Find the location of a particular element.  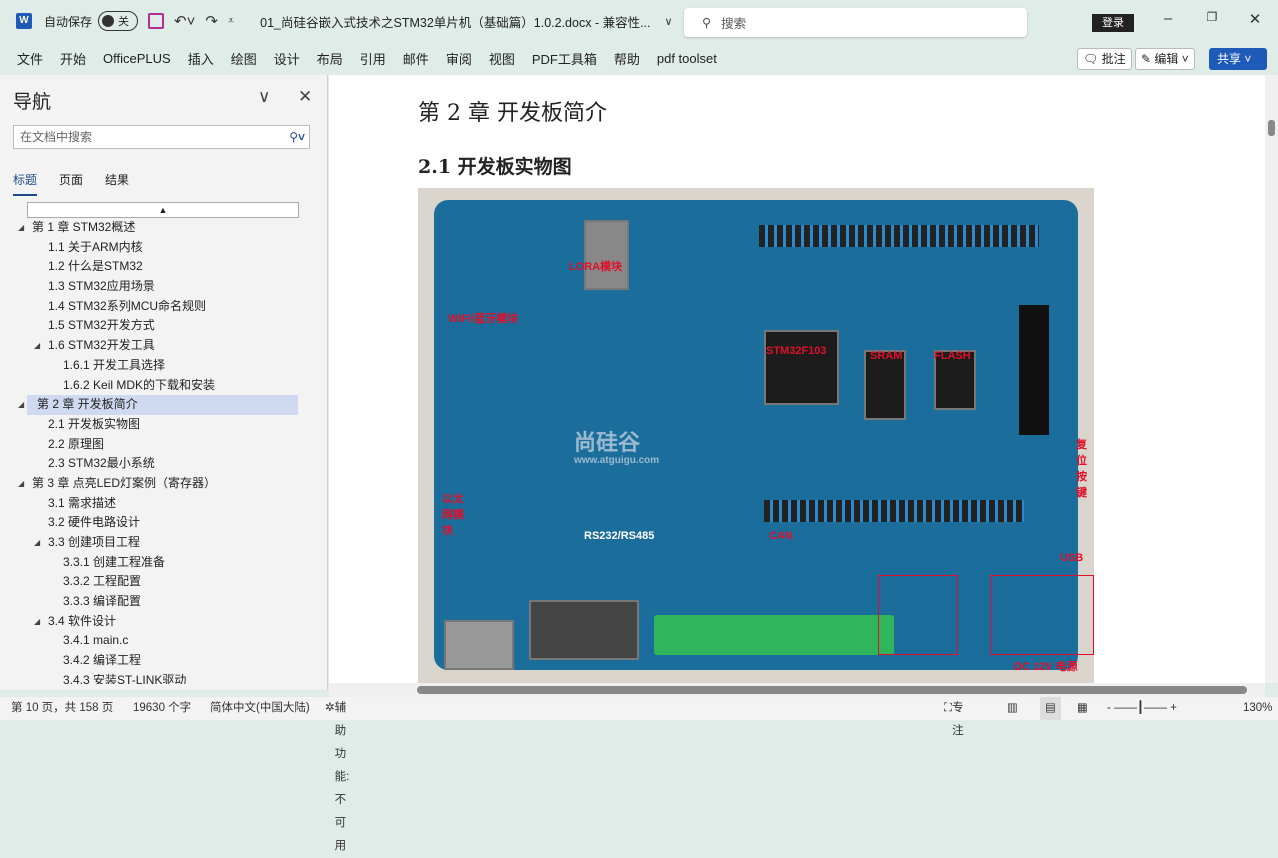

nav-heading-item: 1.4 STM32系列MCU命名规则 is located at coordinates (164, 307).